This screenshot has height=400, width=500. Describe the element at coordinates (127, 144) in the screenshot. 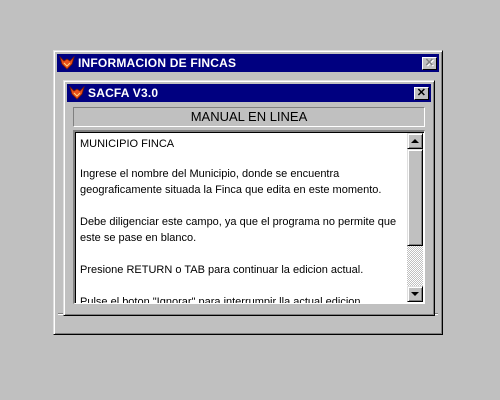

I see `help-paragraph: MUNICIPIO FINCA` at that location.